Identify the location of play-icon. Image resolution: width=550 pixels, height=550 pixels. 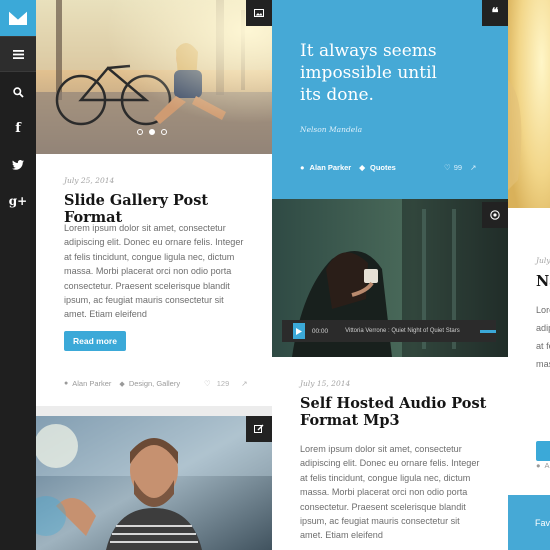
(298, 331).